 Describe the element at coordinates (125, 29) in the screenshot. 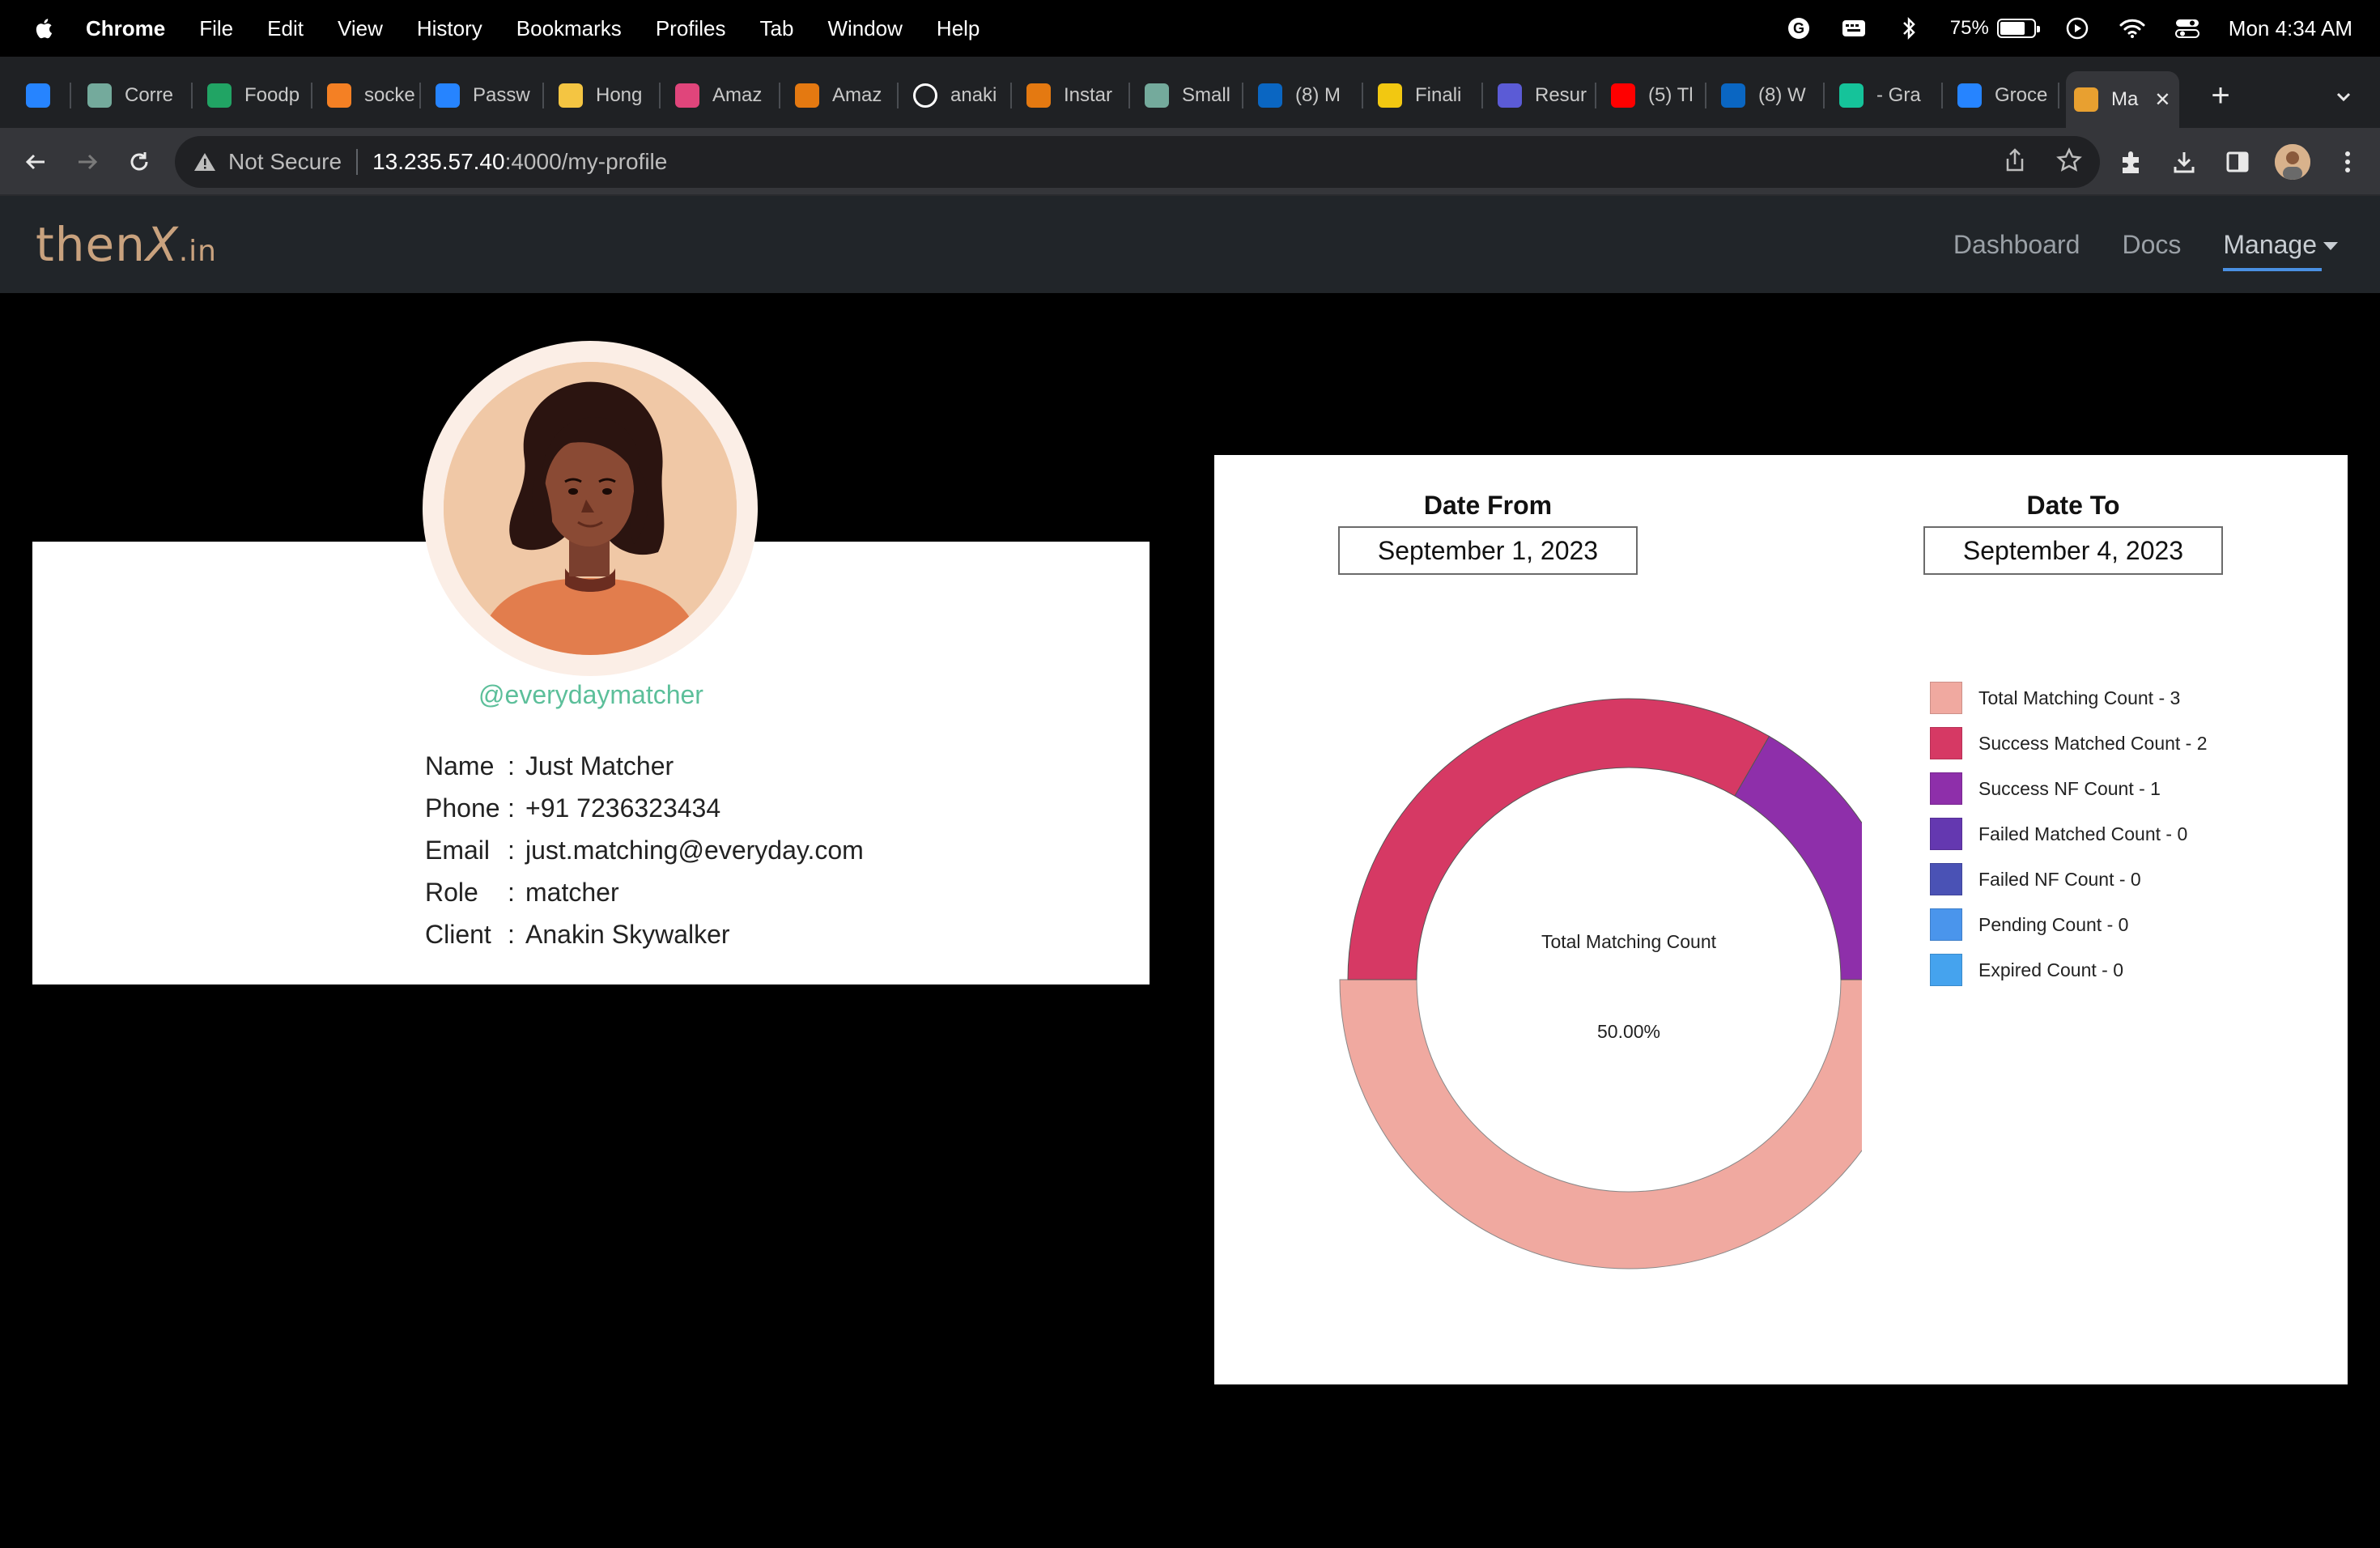

I see `menu-app-name: Chrome` at that location.